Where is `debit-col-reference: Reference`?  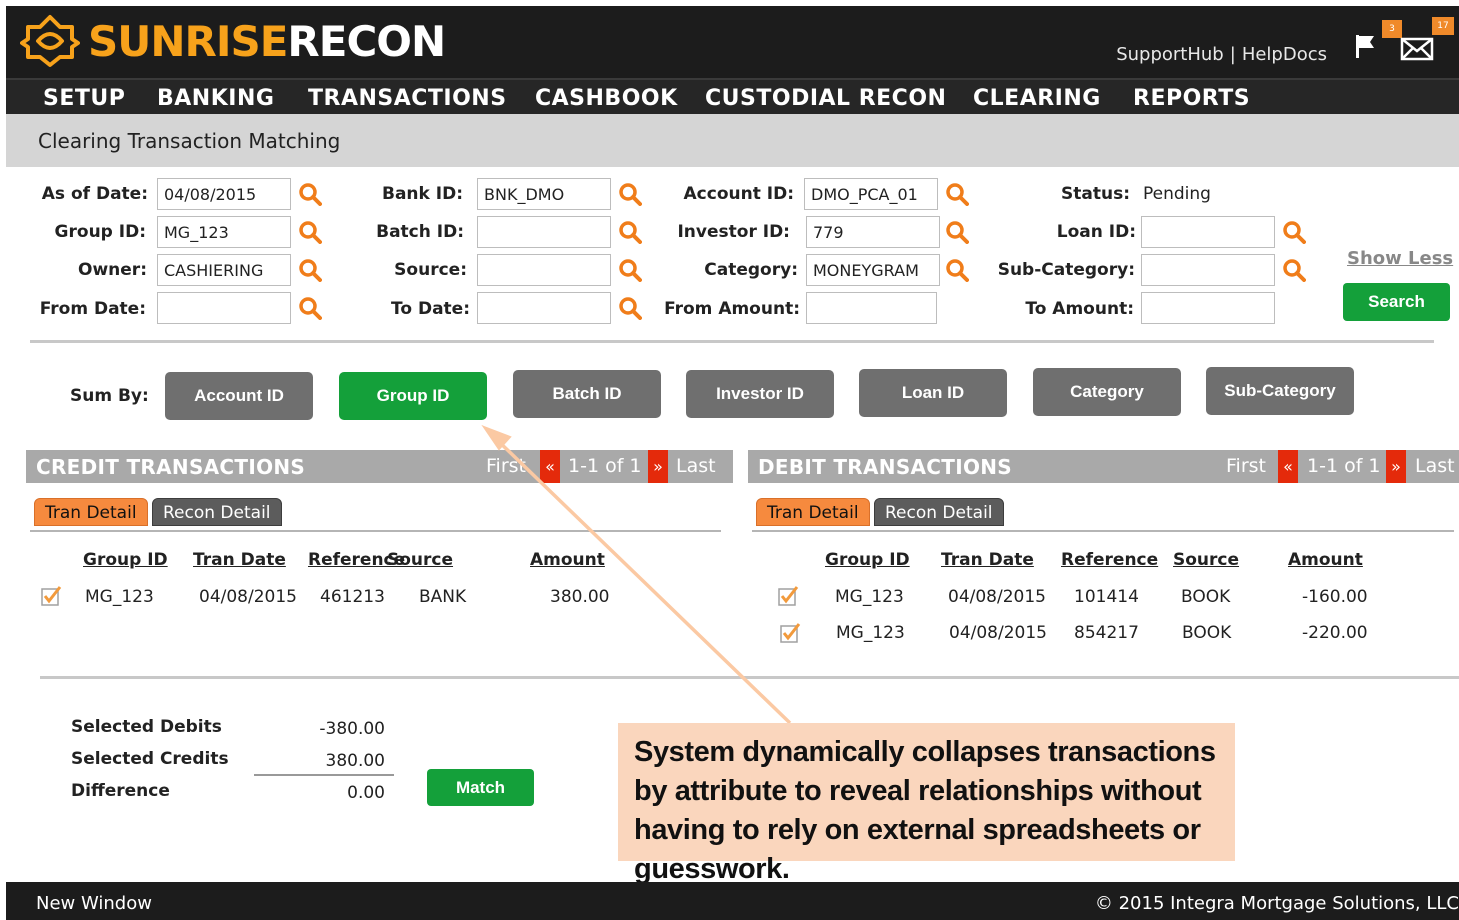 debit-col-reference: Reference is located at coordinates (1109, 560).